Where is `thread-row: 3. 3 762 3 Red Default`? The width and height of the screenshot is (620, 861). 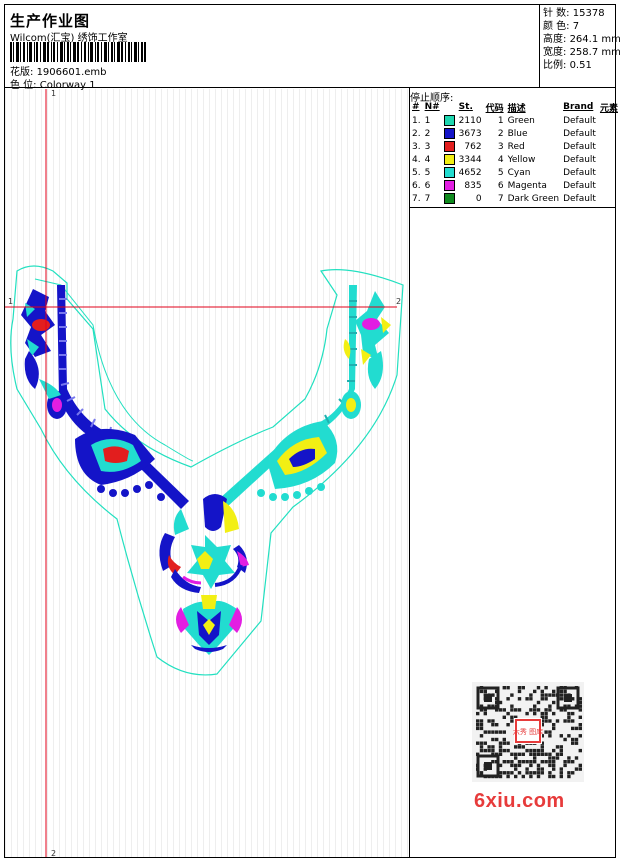
thread-row: 3. 3 762 3 Red Default is located at coordinates (515, 146).